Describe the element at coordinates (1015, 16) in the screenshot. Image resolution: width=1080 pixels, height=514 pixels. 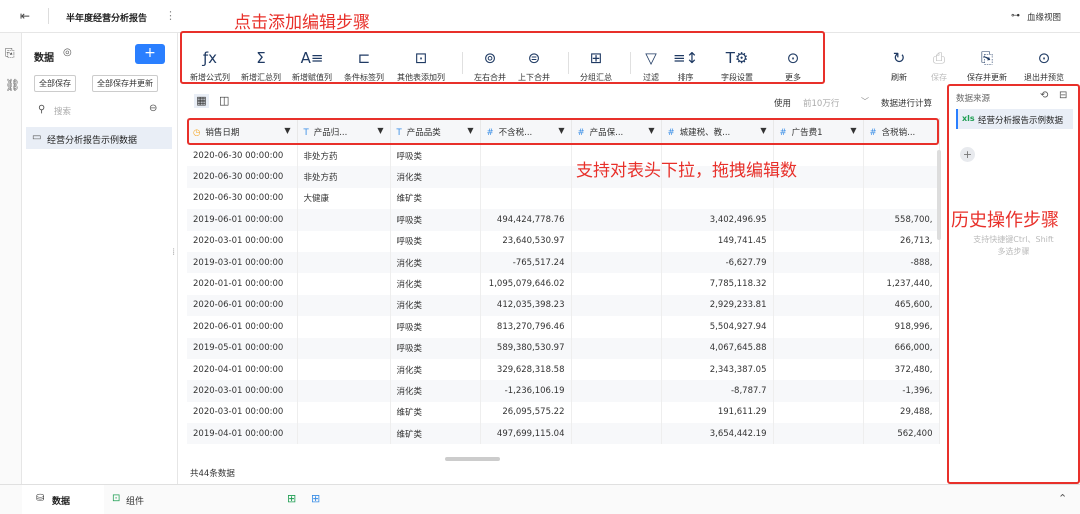
I see `lineage-icon: ⊶` at that location.